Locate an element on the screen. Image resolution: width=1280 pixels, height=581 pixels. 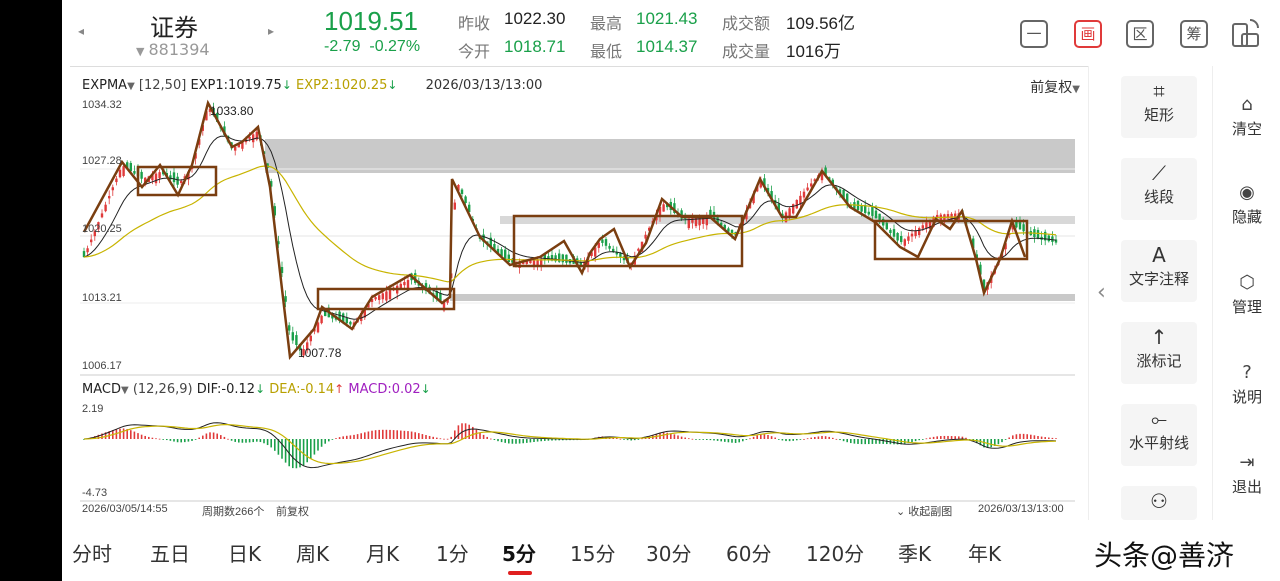
macd-down-icon: ↓ is located at coordinates (425, 389).